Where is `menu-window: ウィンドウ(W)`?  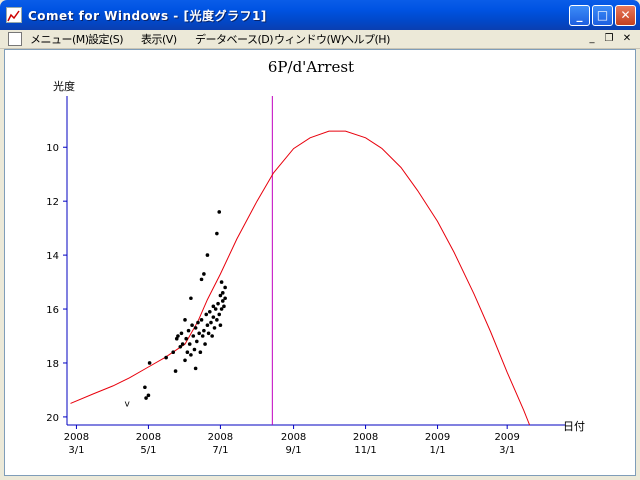 menu-window: ウィンドウ(W) is located at coordinates (309, 39).